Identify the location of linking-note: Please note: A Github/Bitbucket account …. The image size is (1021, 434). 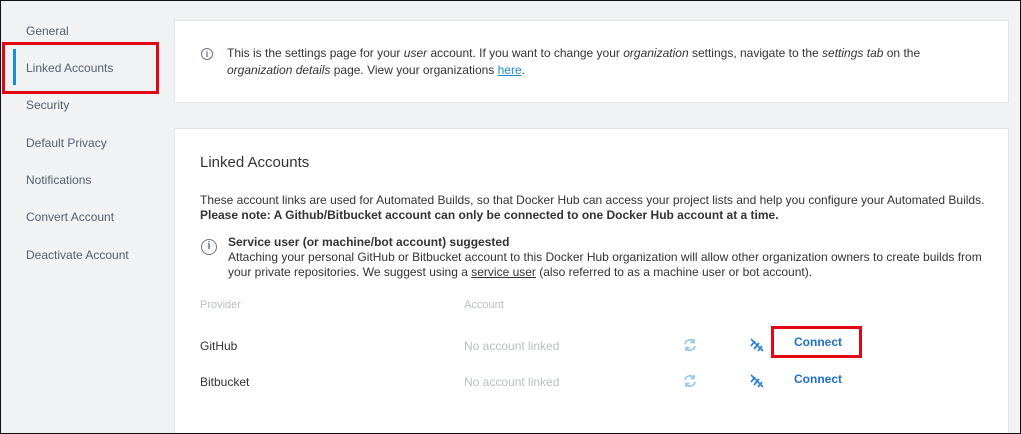
(489, 215).